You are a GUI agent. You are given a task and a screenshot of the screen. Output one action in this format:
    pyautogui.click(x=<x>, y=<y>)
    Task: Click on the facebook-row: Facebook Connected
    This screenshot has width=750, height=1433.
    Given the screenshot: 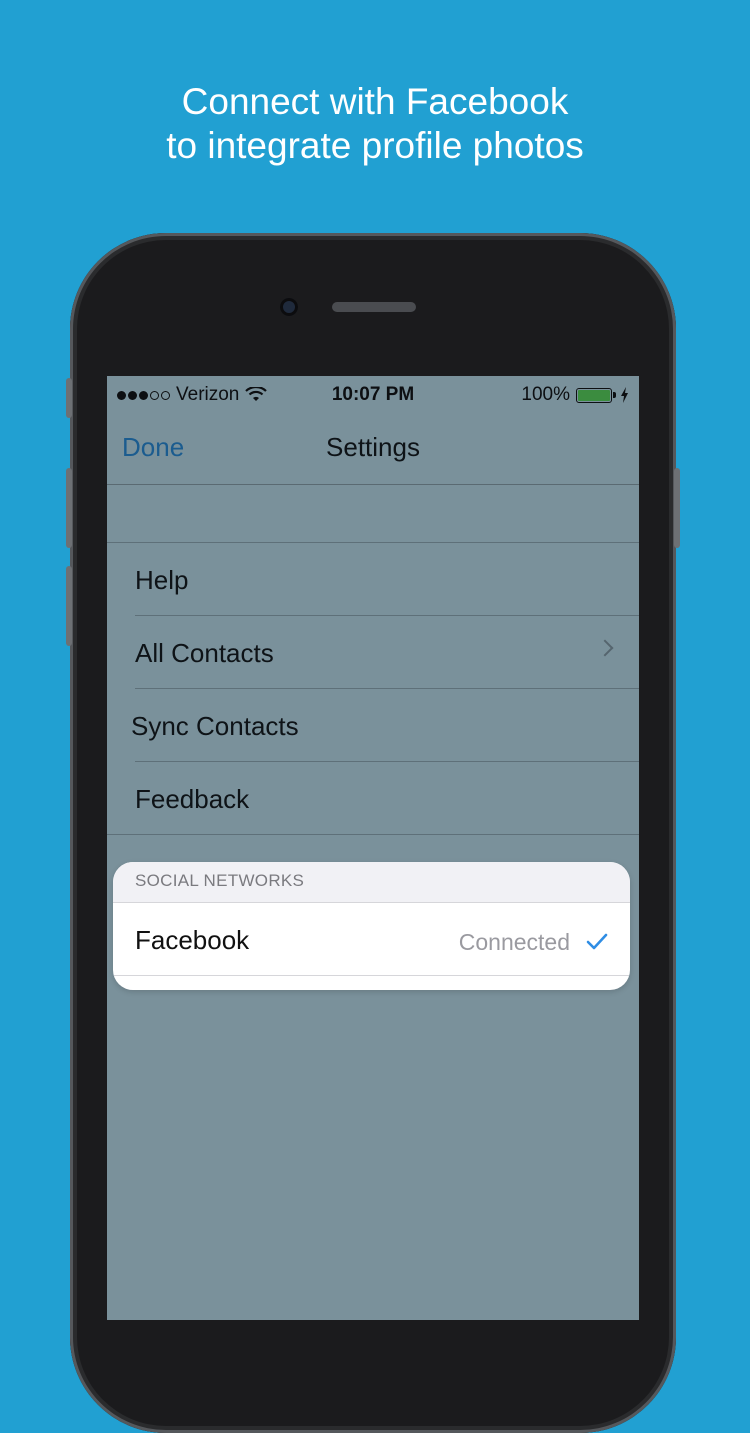 What is the action you would take?
    pyautogui.click(x=371, y=939)
    